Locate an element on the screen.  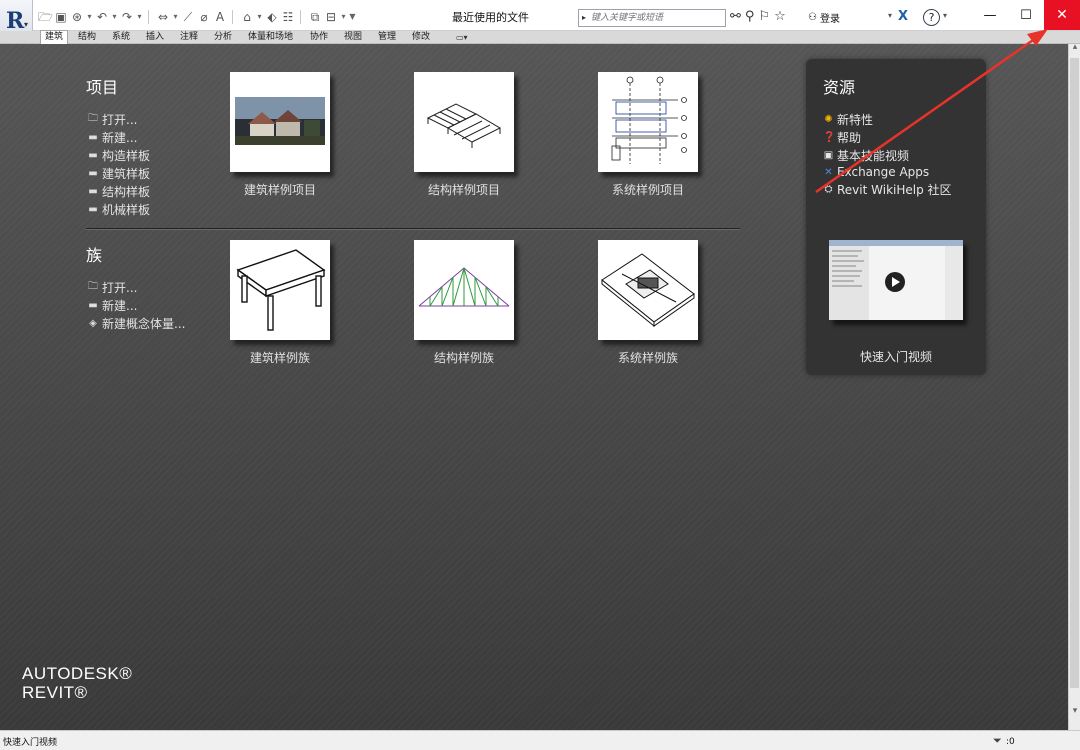
scroll-down-icon: ▾ is located at coordinates (1075, 711).